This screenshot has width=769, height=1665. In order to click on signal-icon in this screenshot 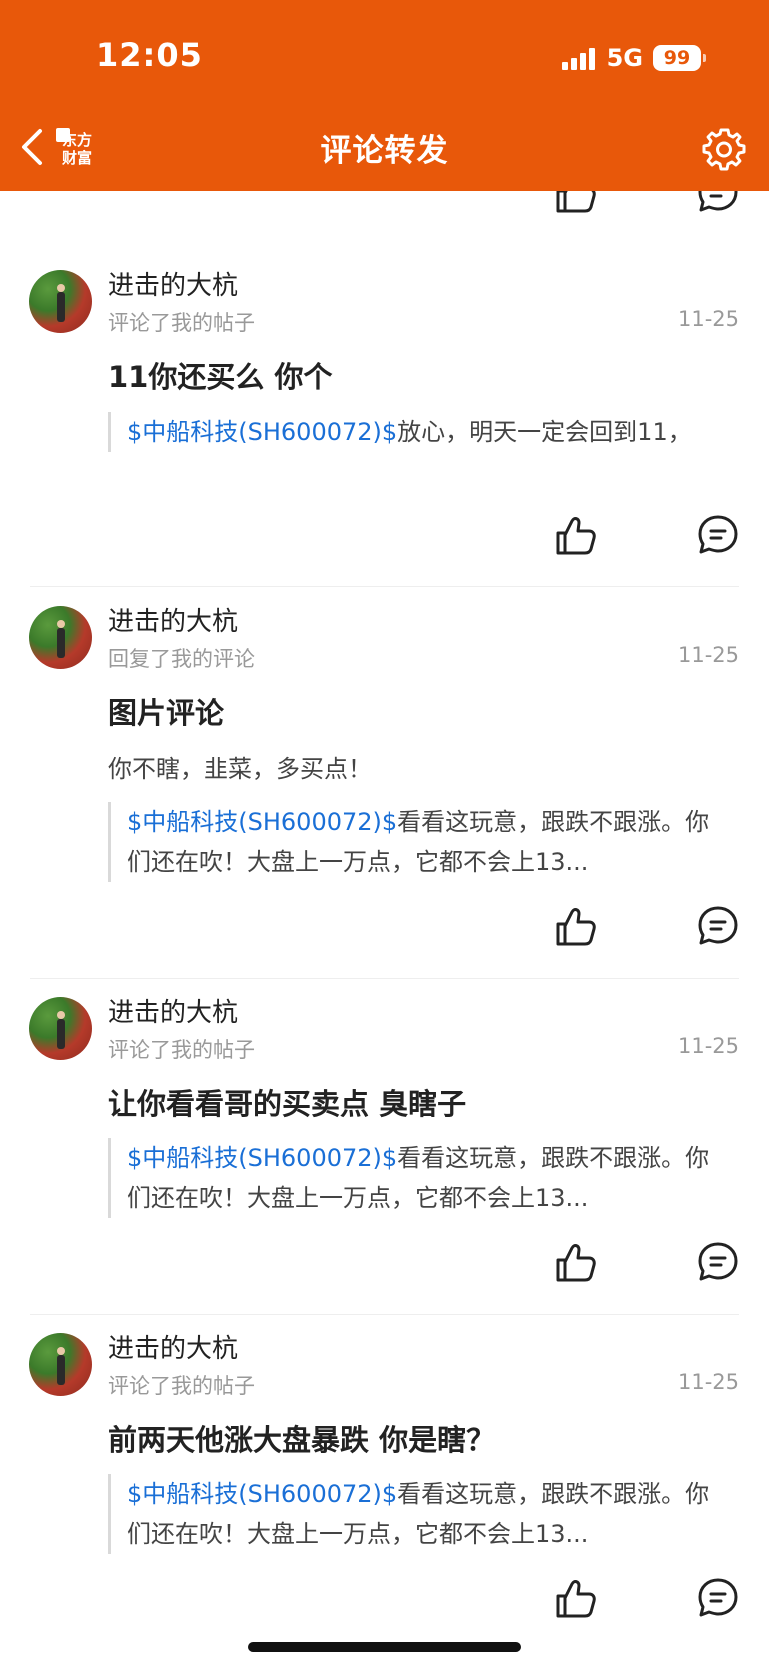, I will do `click(578, 58)`.